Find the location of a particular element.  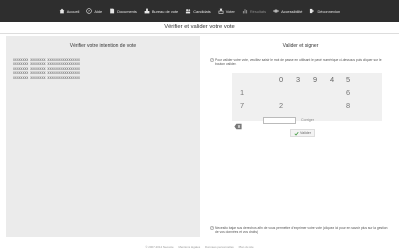

accessibility-icon is located at coordinates (276, 11).